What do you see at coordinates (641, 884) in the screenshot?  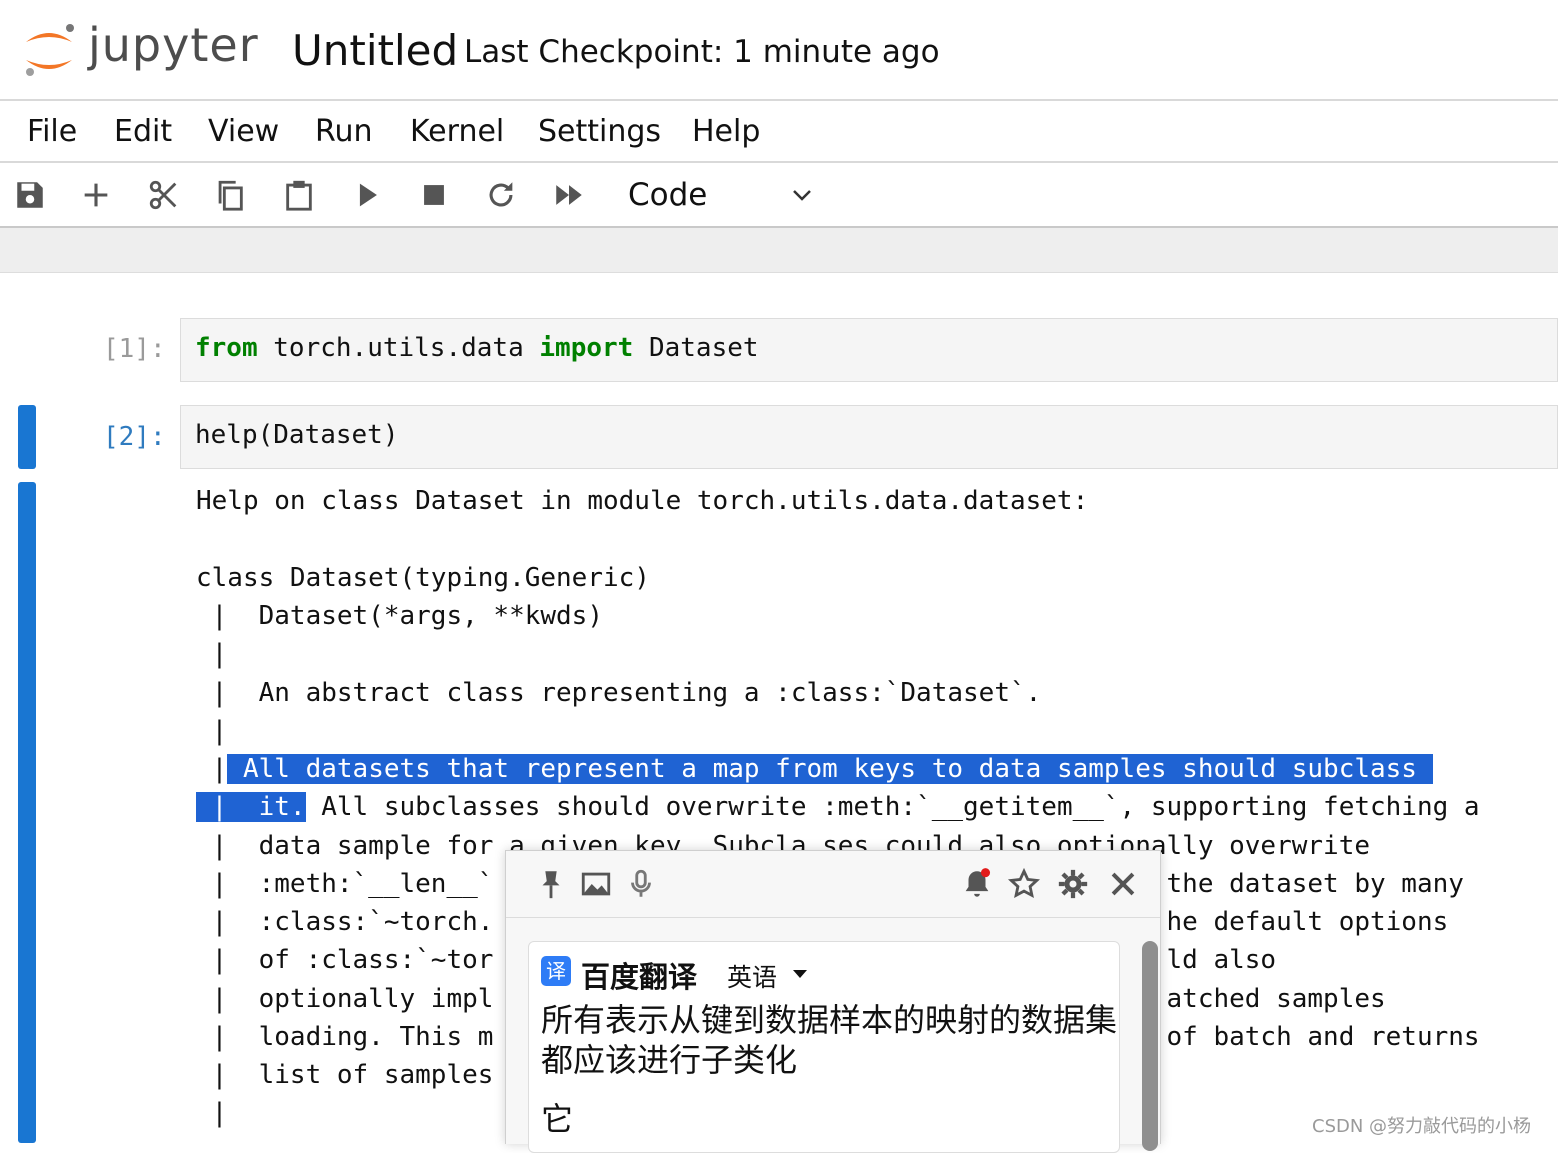 I see `microphone-icon` at bounding box center [641, 884].